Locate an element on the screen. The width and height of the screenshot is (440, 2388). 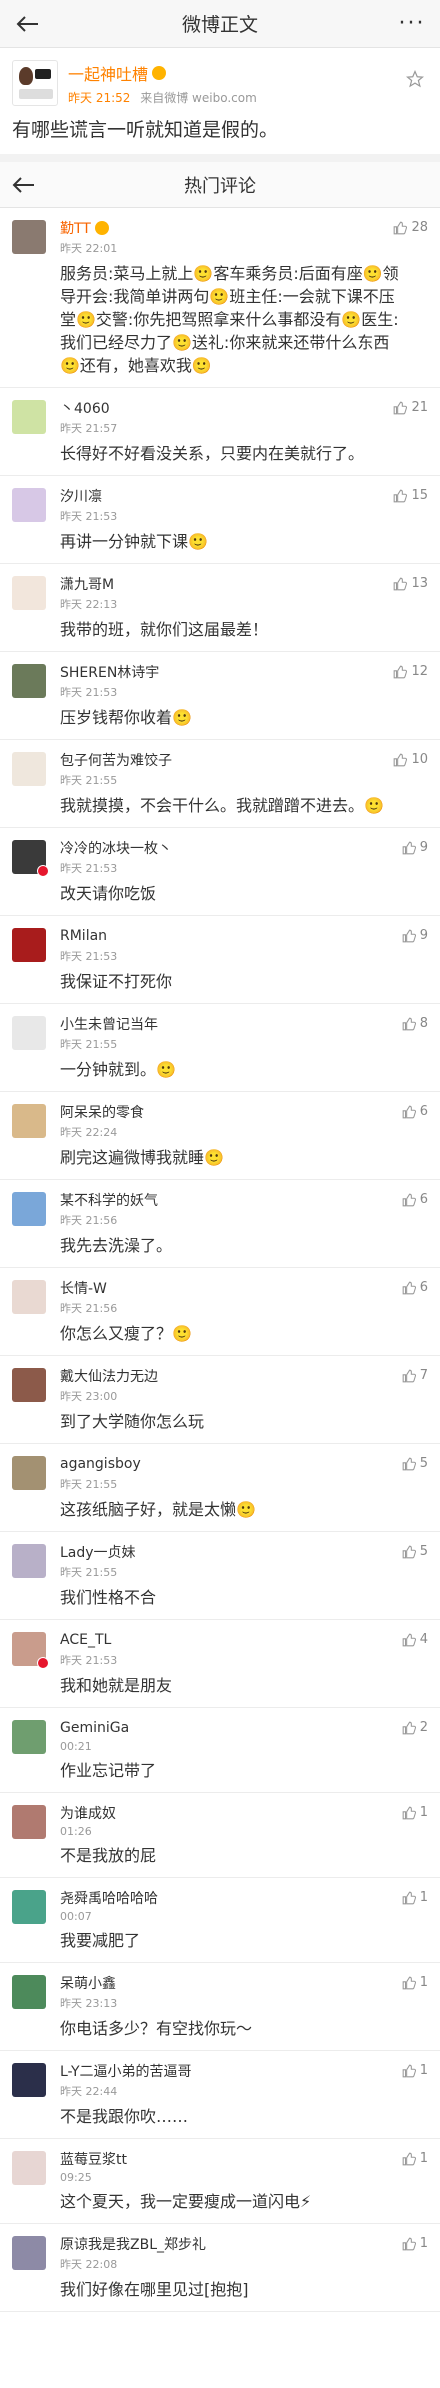
more-button: ··· is located at coordinates (412, 24).